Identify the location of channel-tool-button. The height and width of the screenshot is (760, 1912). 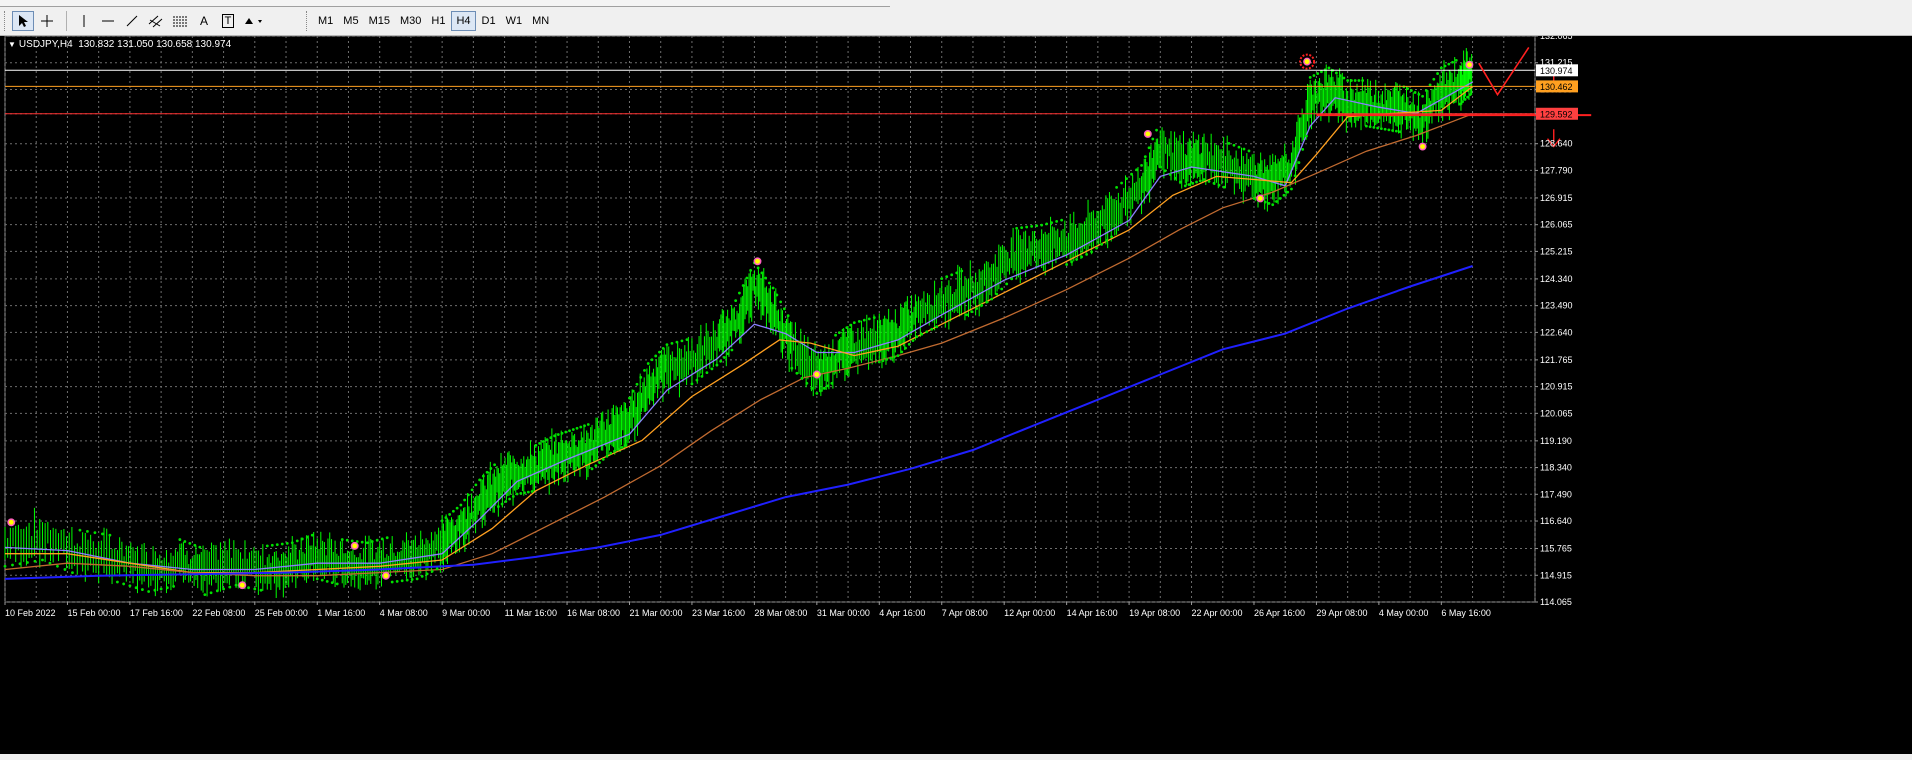
(156, 21).